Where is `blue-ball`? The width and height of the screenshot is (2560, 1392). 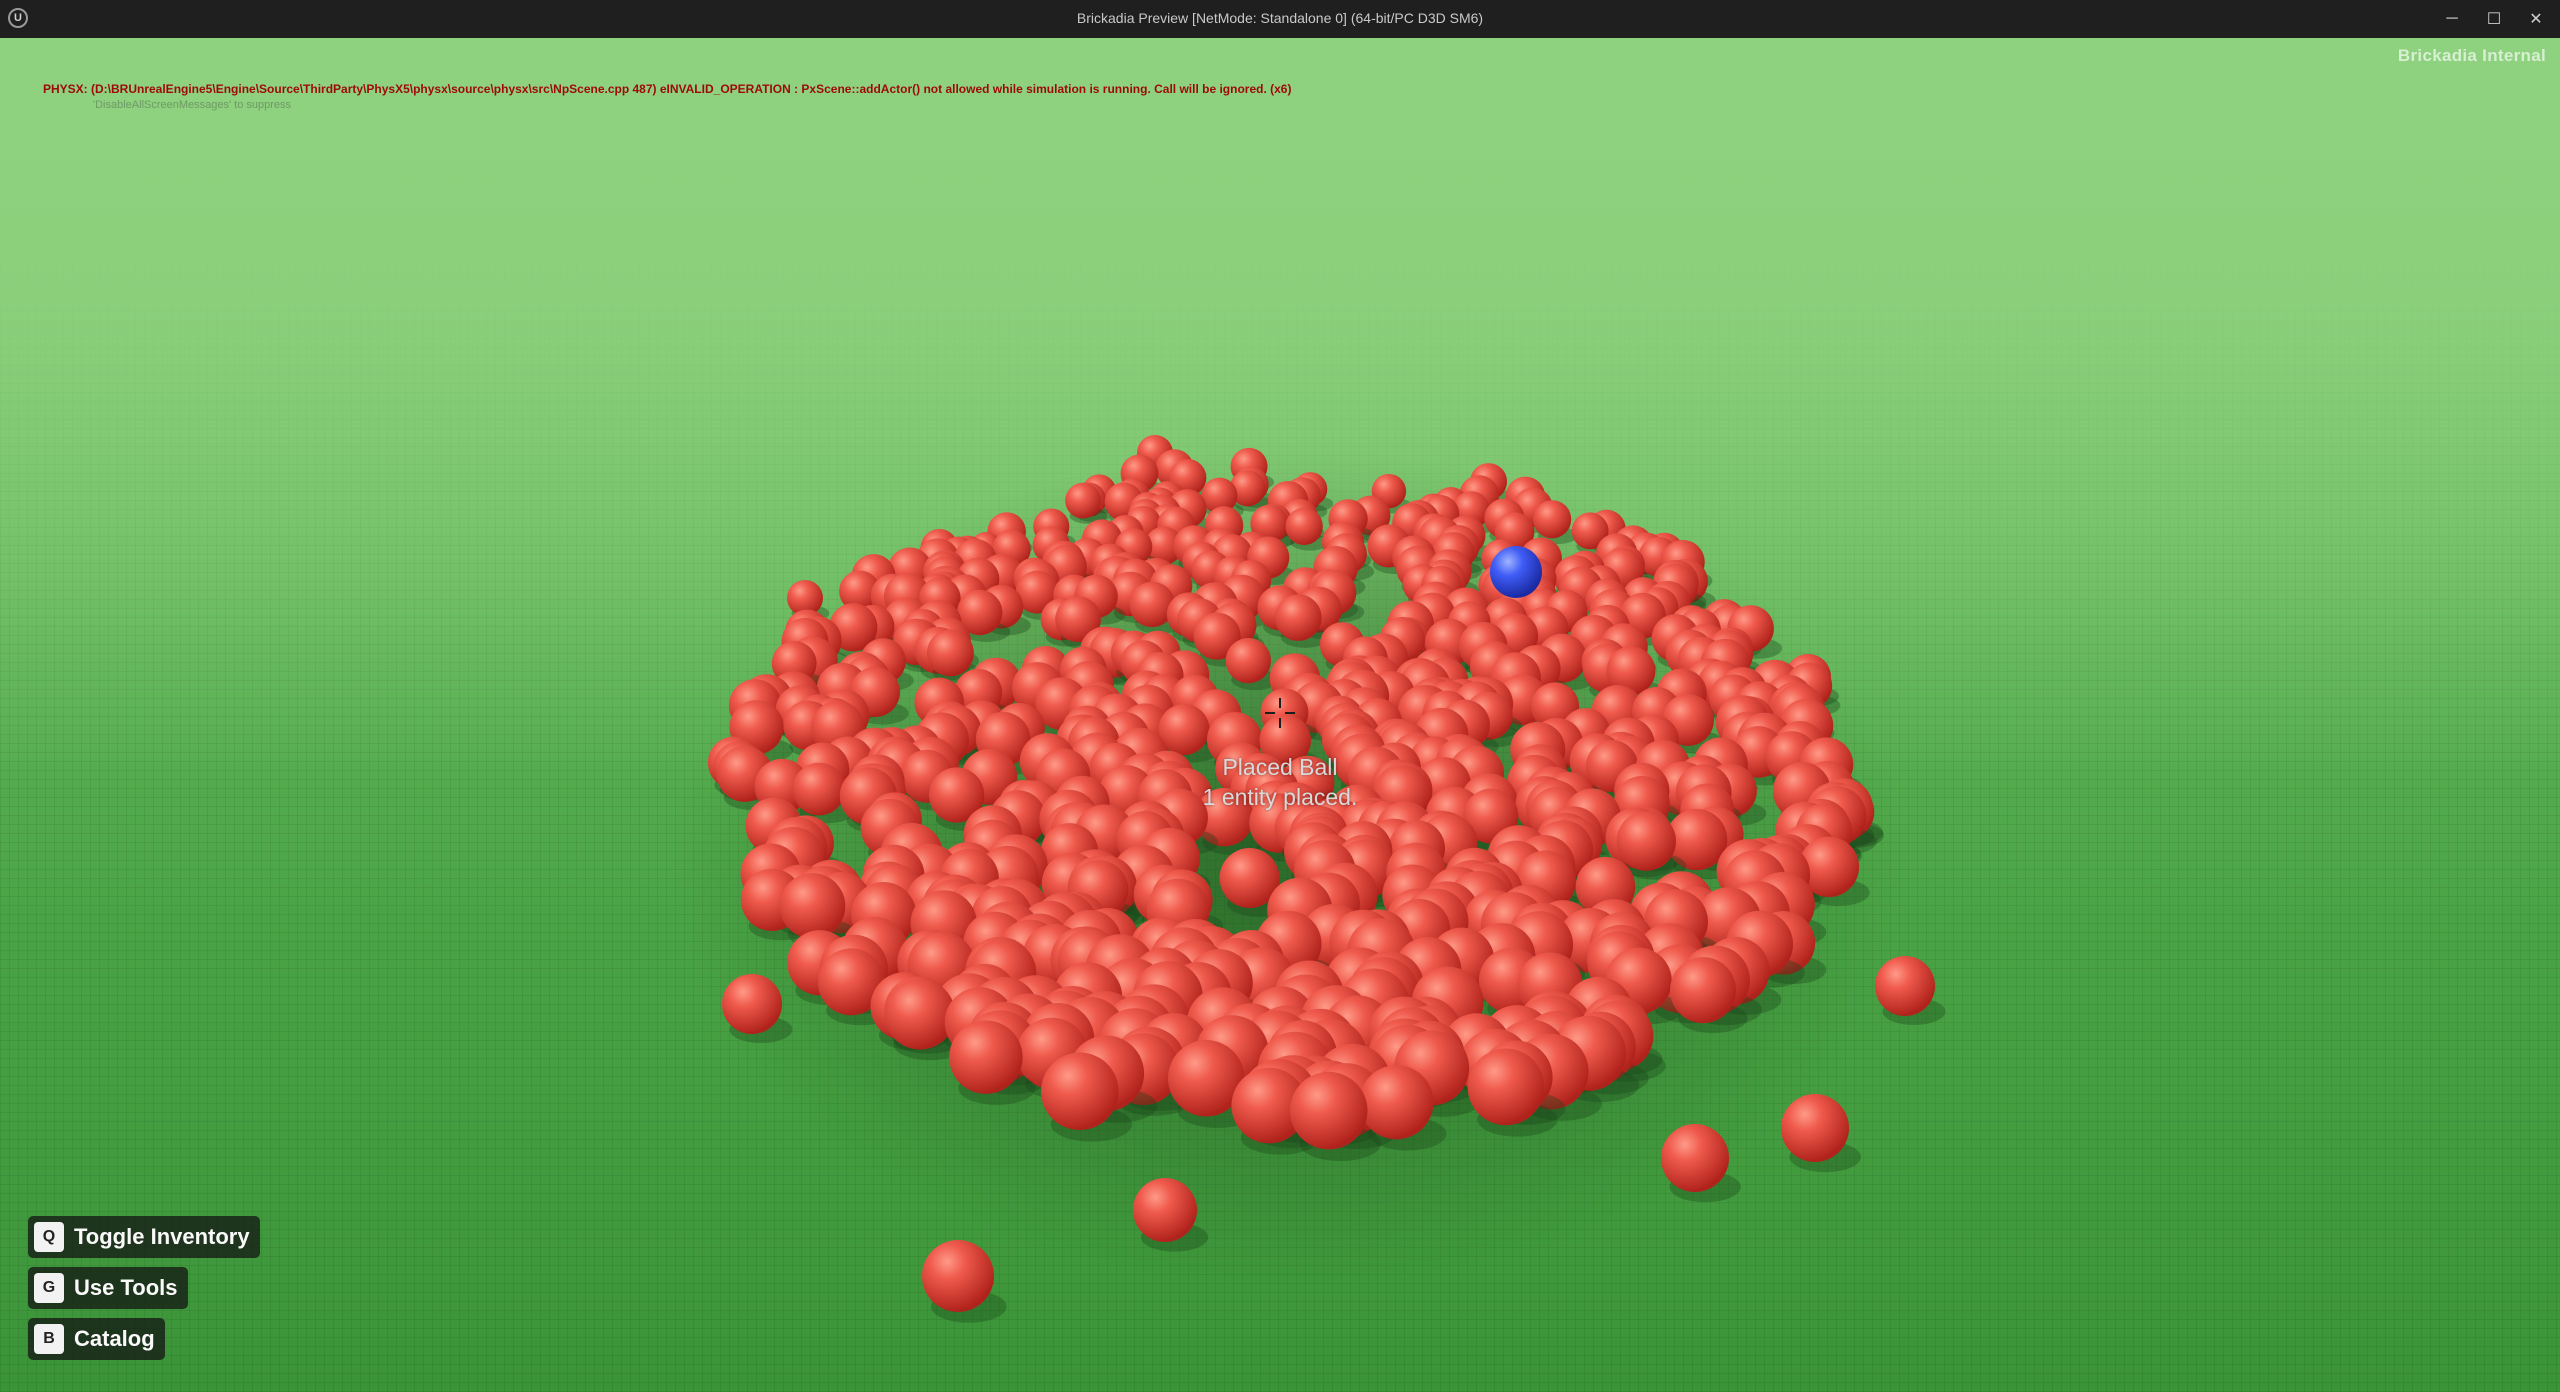 blue-ball is located at coordinates (1516, 572).